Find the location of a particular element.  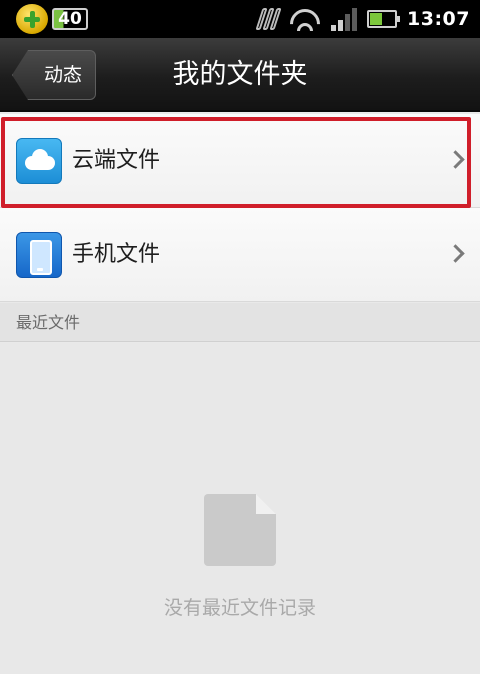

plus-app-icon is located at coordinates (32, 19).